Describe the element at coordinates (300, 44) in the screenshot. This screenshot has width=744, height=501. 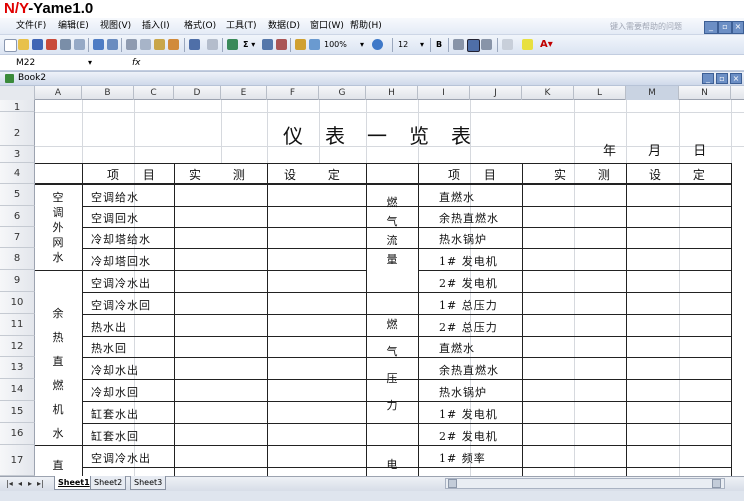
I see `chart-wizard-icon` at that location.